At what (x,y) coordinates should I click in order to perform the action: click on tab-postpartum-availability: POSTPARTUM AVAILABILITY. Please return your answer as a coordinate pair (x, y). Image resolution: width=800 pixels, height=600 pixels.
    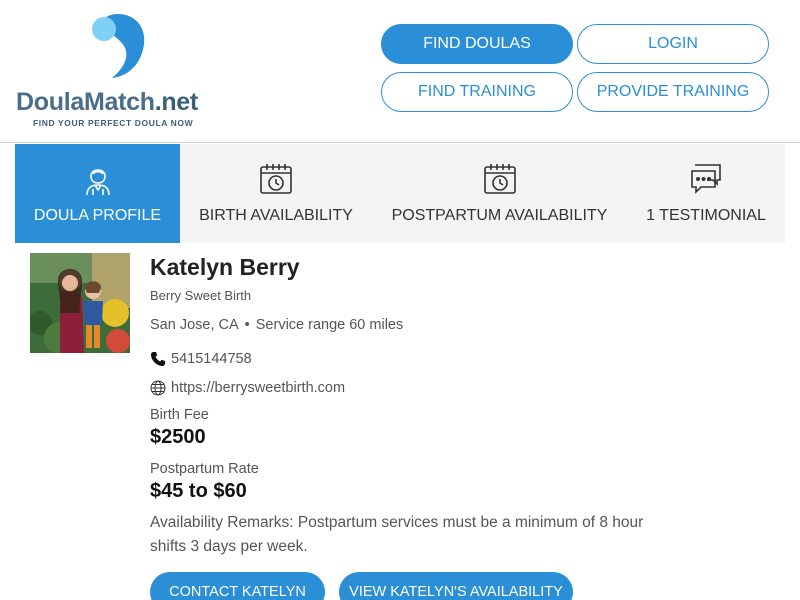
    Looking at the image, I should click on (499, 193).